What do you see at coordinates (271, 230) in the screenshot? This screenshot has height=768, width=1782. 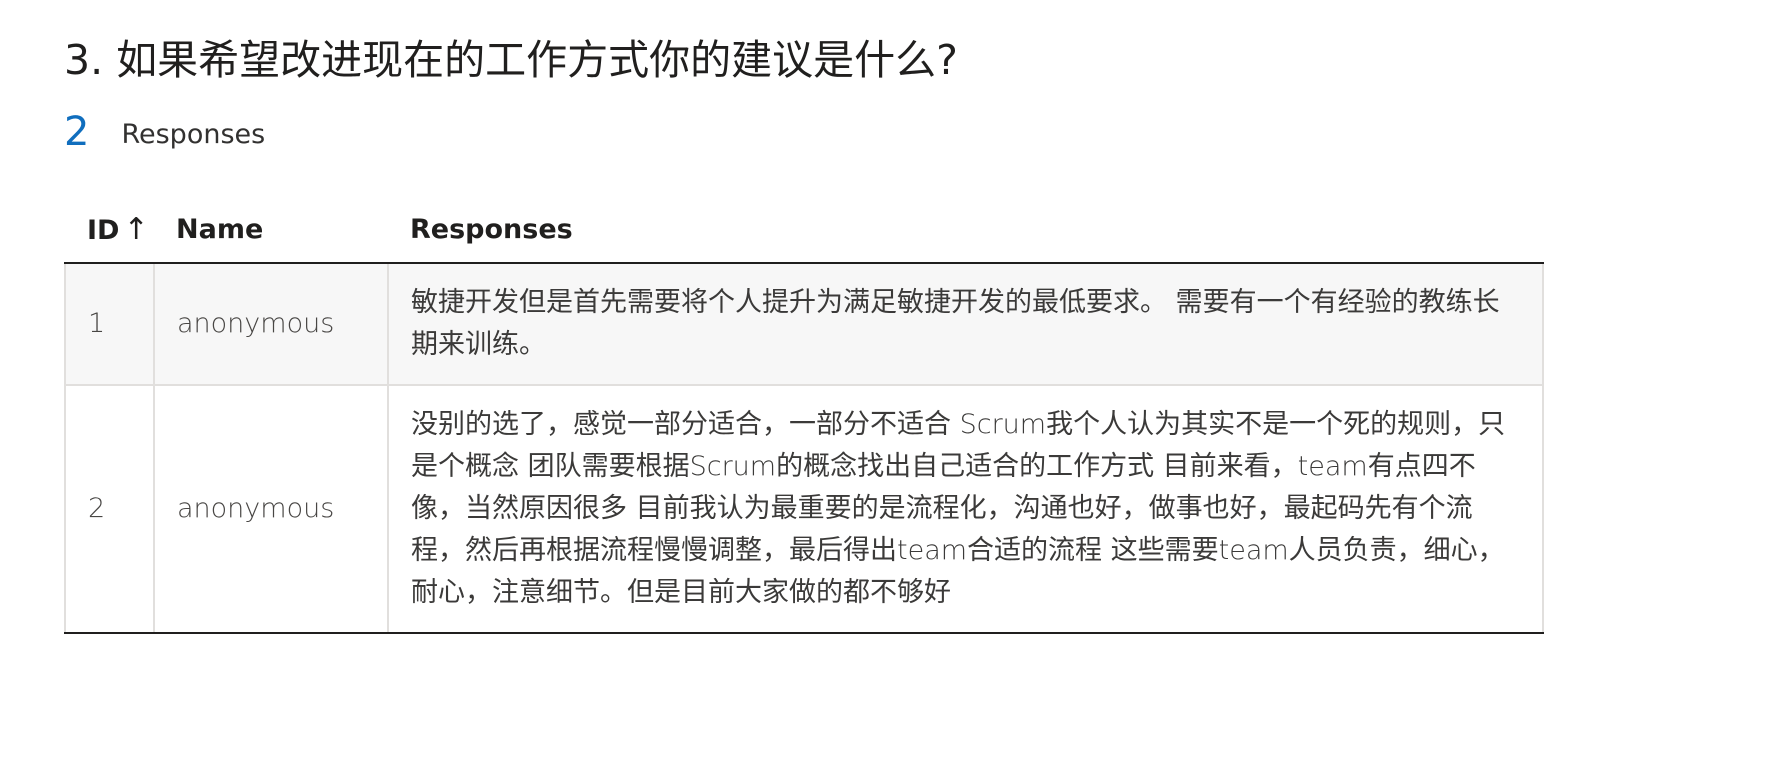 I see `column-header-name: Name` at bounding box center [271, 230].